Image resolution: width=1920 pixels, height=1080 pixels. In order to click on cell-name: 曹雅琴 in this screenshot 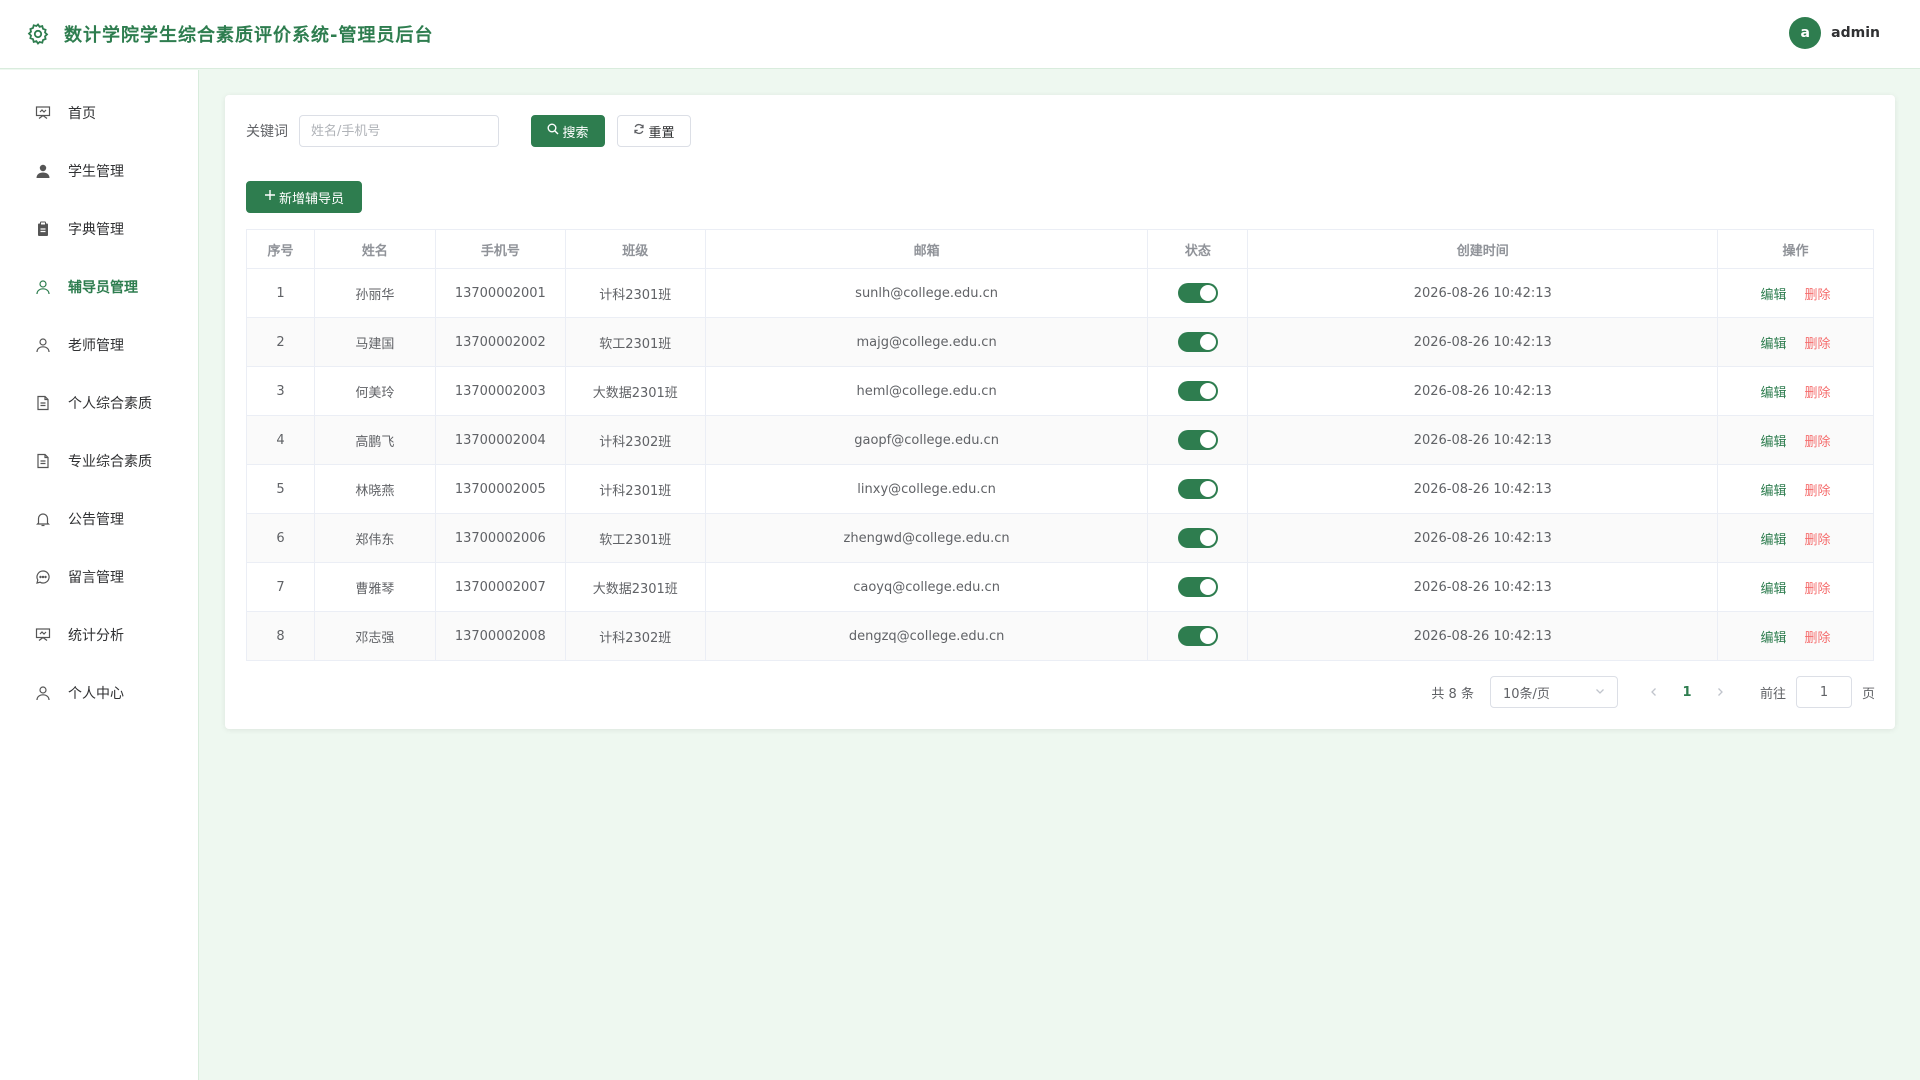, I will do `click(375, 587)`.